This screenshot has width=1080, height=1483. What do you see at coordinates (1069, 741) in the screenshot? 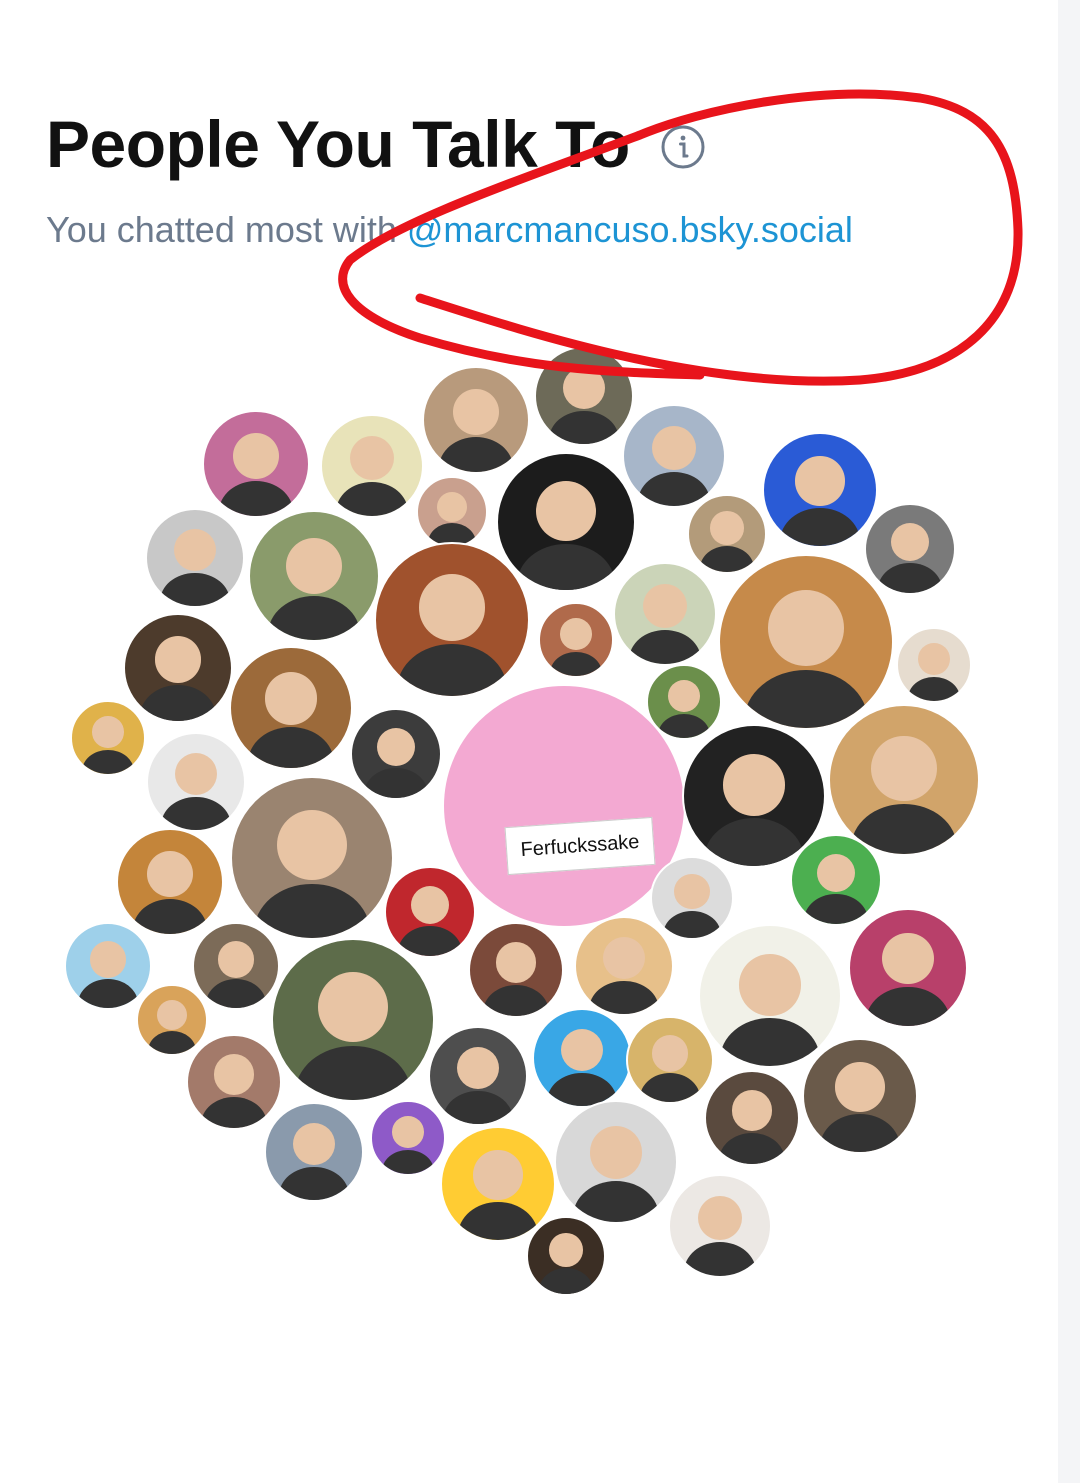
I see `scrollbar-track` at bounding box center [1069, 741].